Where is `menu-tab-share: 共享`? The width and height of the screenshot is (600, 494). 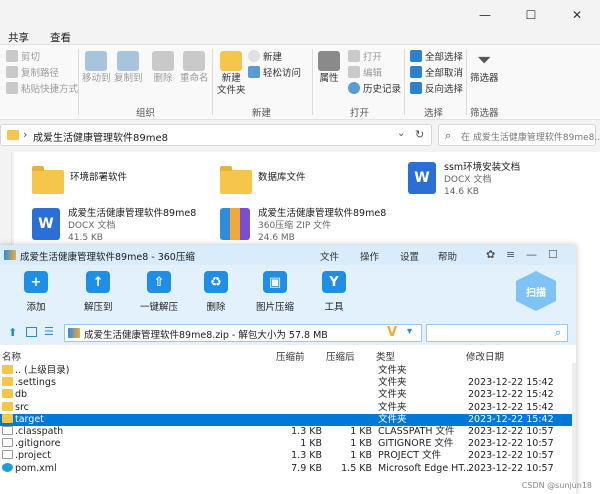
menu-tab-share: 共享 is located at coordinates (18, 37).